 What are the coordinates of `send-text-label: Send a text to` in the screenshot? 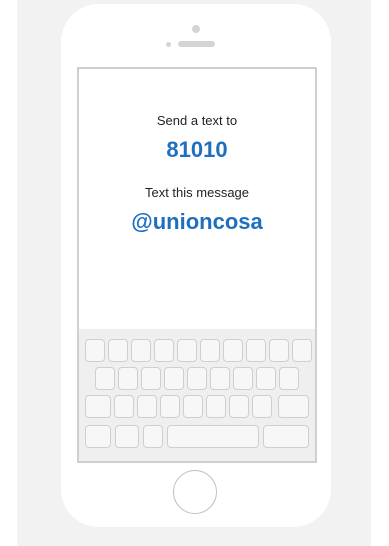 It's located at (197, 120).